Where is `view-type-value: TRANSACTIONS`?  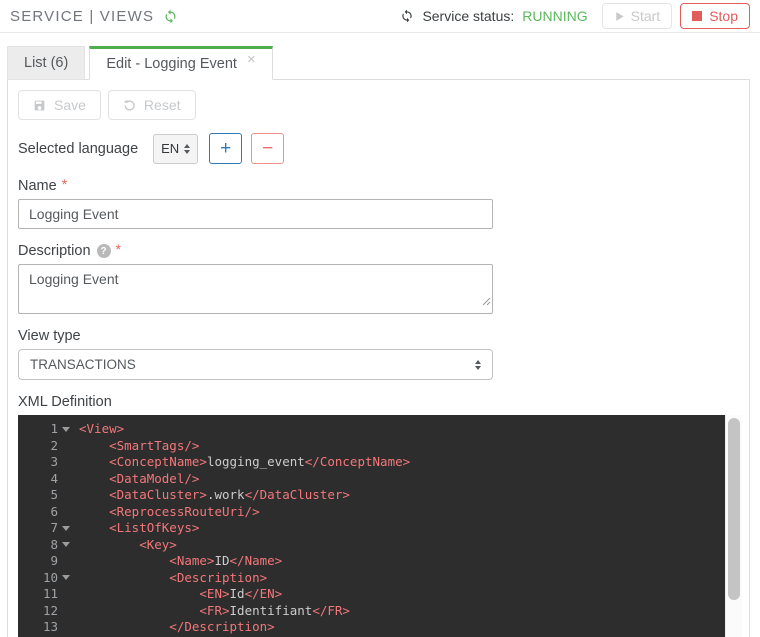
view-type-value: TRANSACTIONS is located at coordinates (83, 364).